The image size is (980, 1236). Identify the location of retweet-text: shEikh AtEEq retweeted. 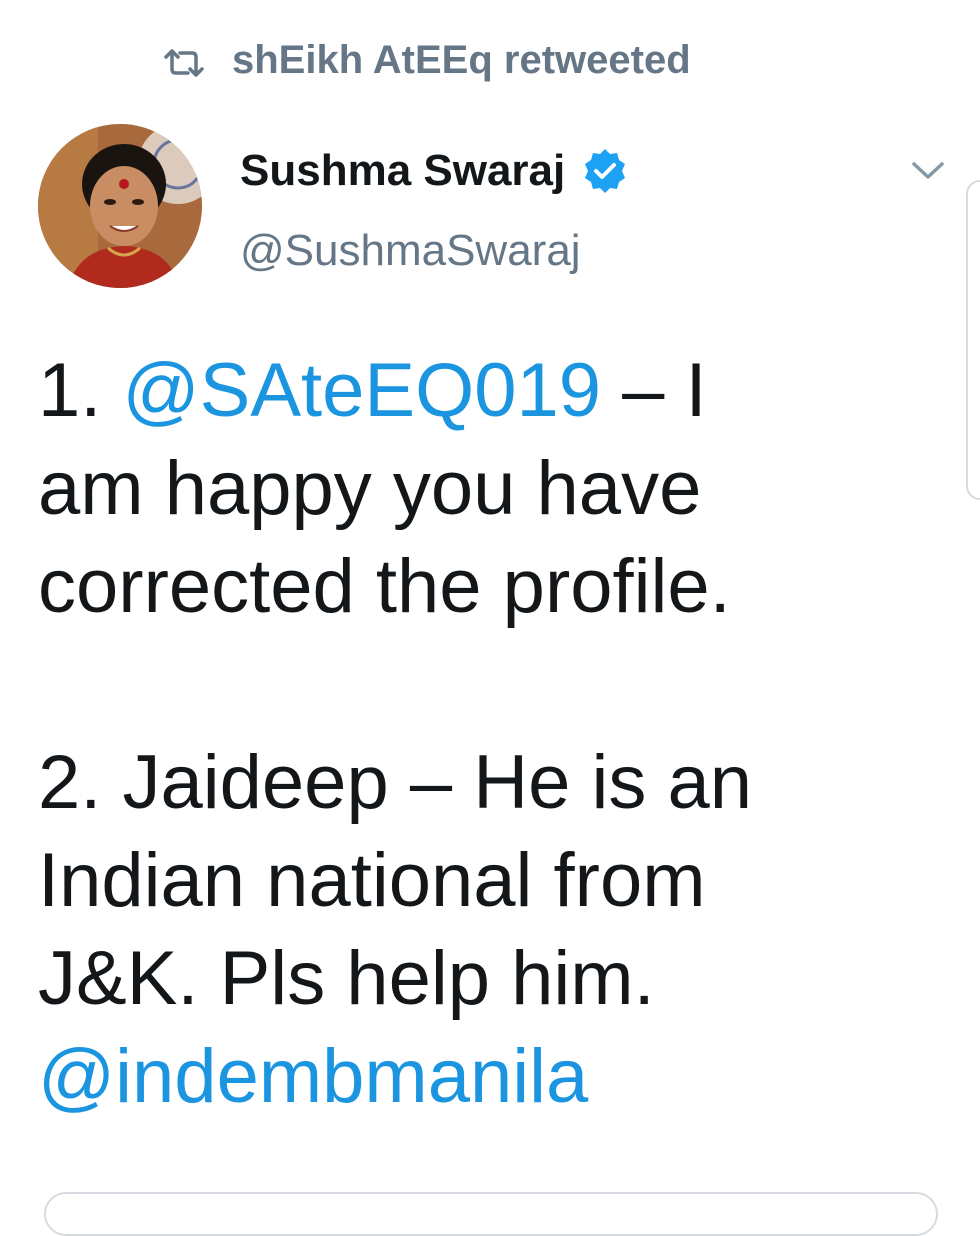
(461, 59).